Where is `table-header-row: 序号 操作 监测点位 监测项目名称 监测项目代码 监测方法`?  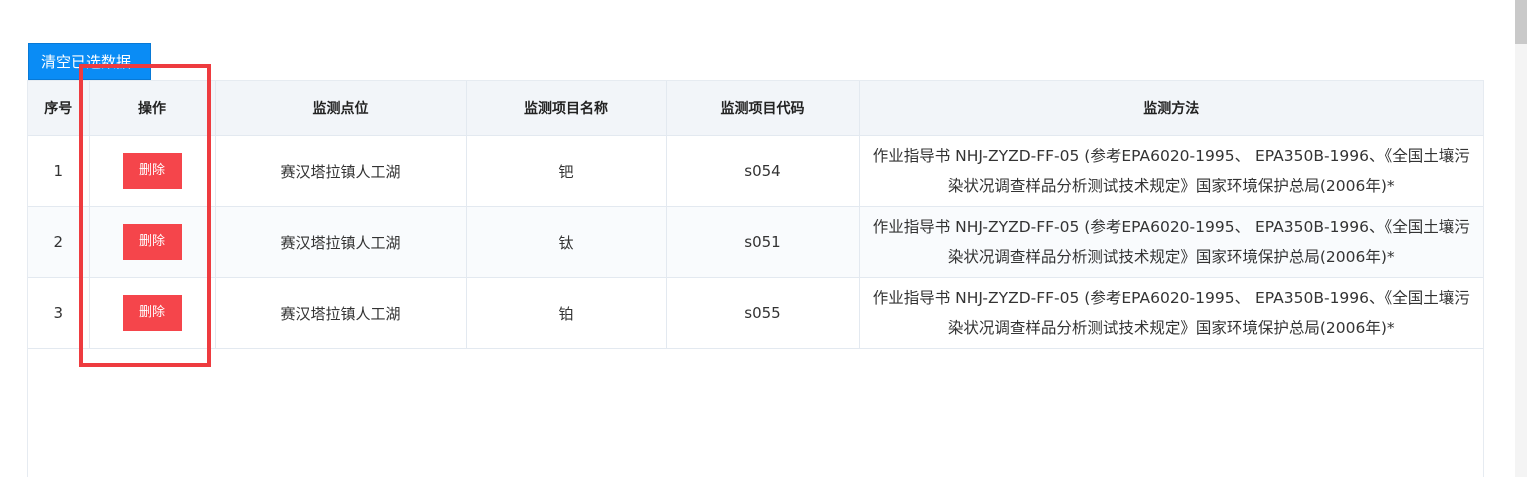
table-header-row: 序号 操作 监测点位 监测项目名称 监测项目代码 监测方法 is located at coordinates (755, 108).